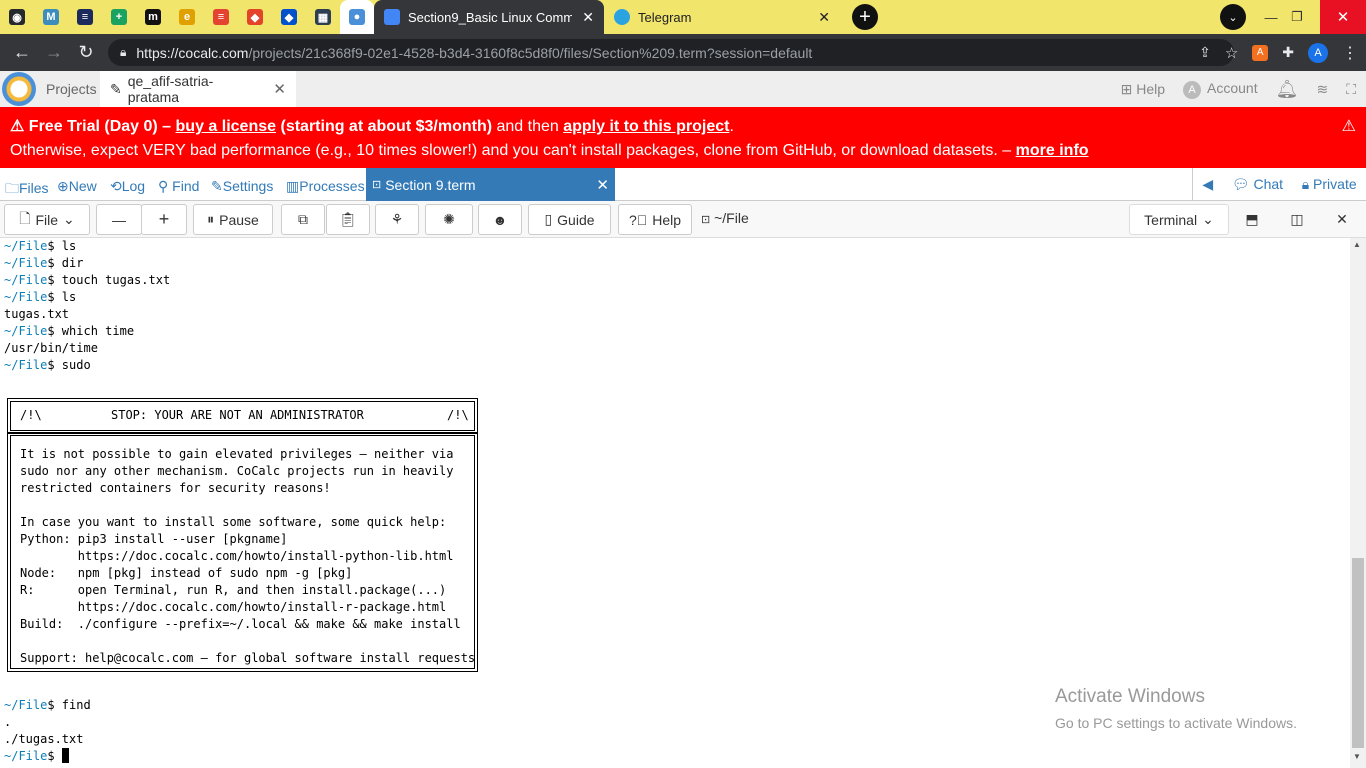 Image resolution: width=1366 pixels, height=768 pixels. What do you see at coordinates (19, 89) in the screenshot?
I see `cocalc-logo` at bounding box center [19, 89].